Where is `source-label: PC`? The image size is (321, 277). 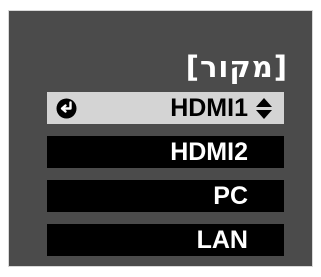 source-label: PC is located at coordinates (230, 196).